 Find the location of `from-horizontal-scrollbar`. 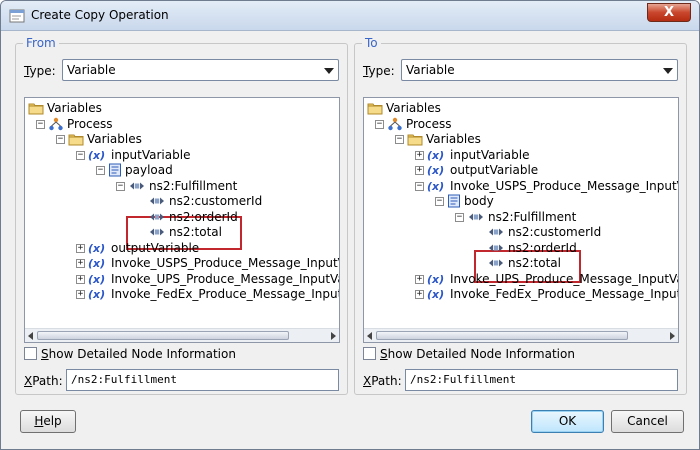

from-horizontal-scrollbar is located at coordinates (182, 335).